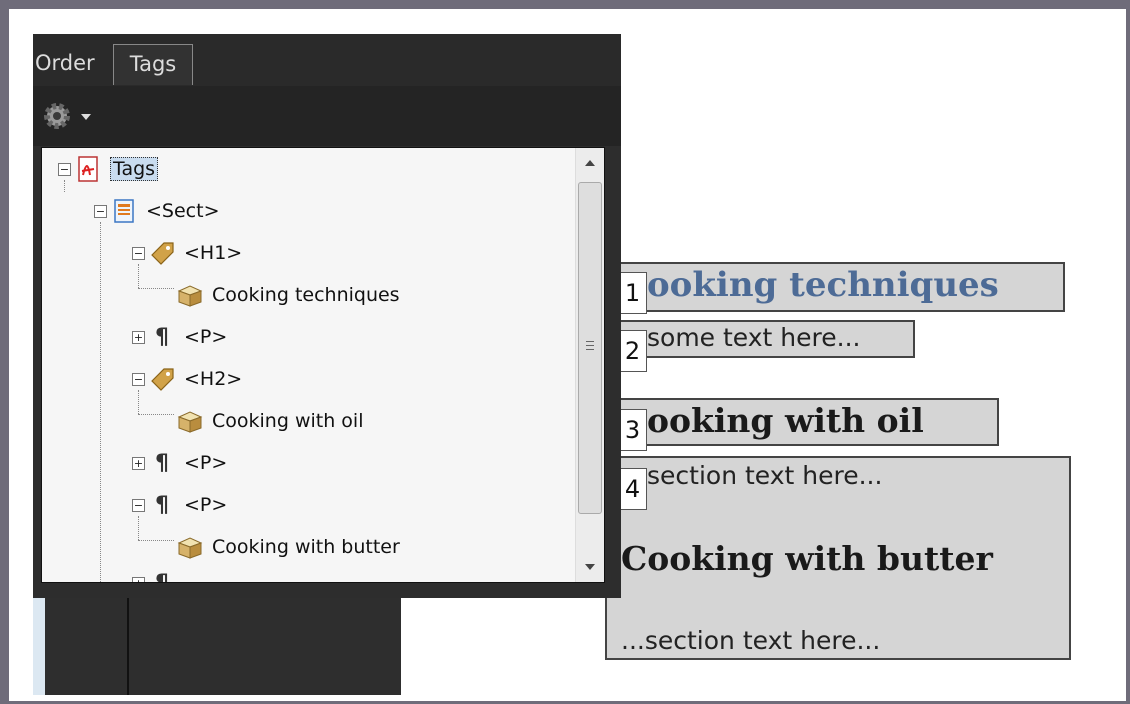  What do you see at coordinates (183, 211) in the screenshot?
I see `sect-label: <Sect>` at bounding box center [183, 211].